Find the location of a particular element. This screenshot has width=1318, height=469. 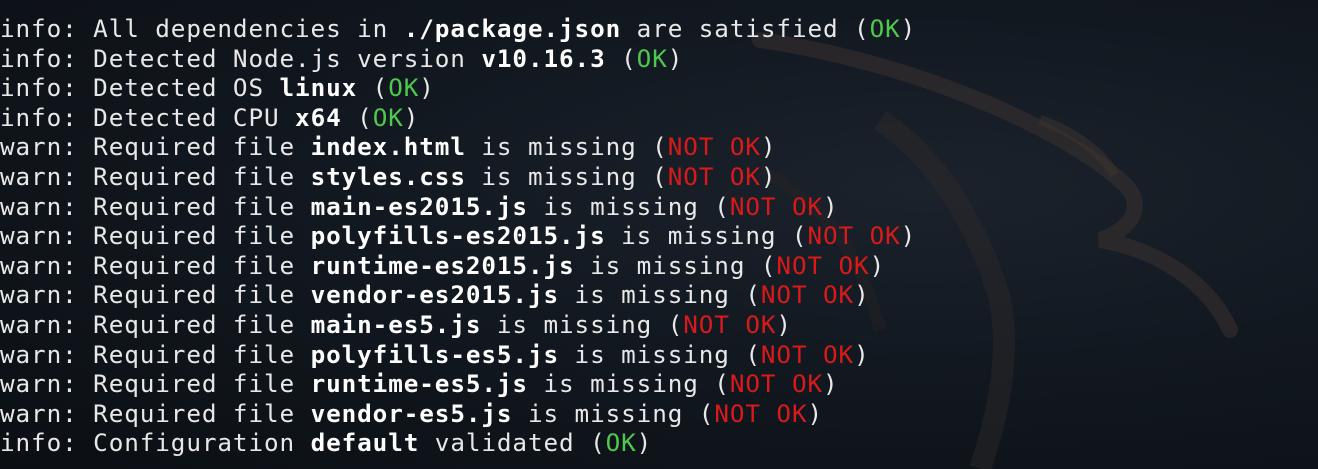

log-highlight-text: main-es2015.js is located at coordinates (419, 206).